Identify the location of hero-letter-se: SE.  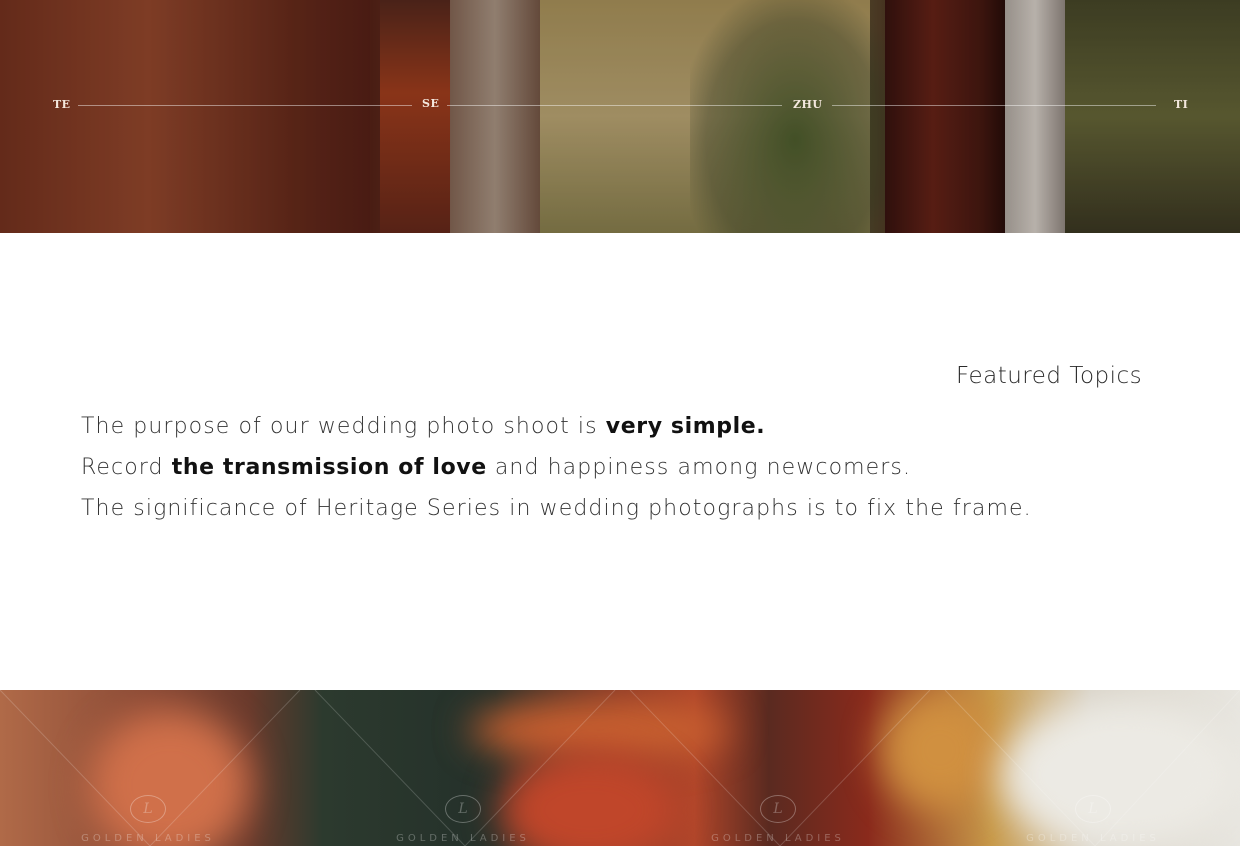
(431, 103).